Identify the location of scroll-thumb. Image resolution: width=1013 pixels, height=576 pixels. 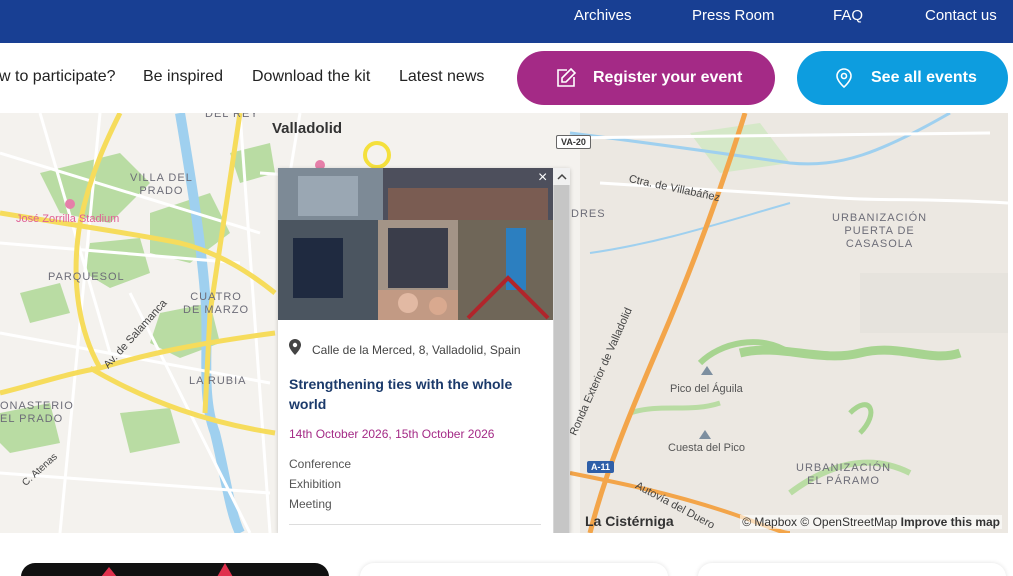
(561, 359).